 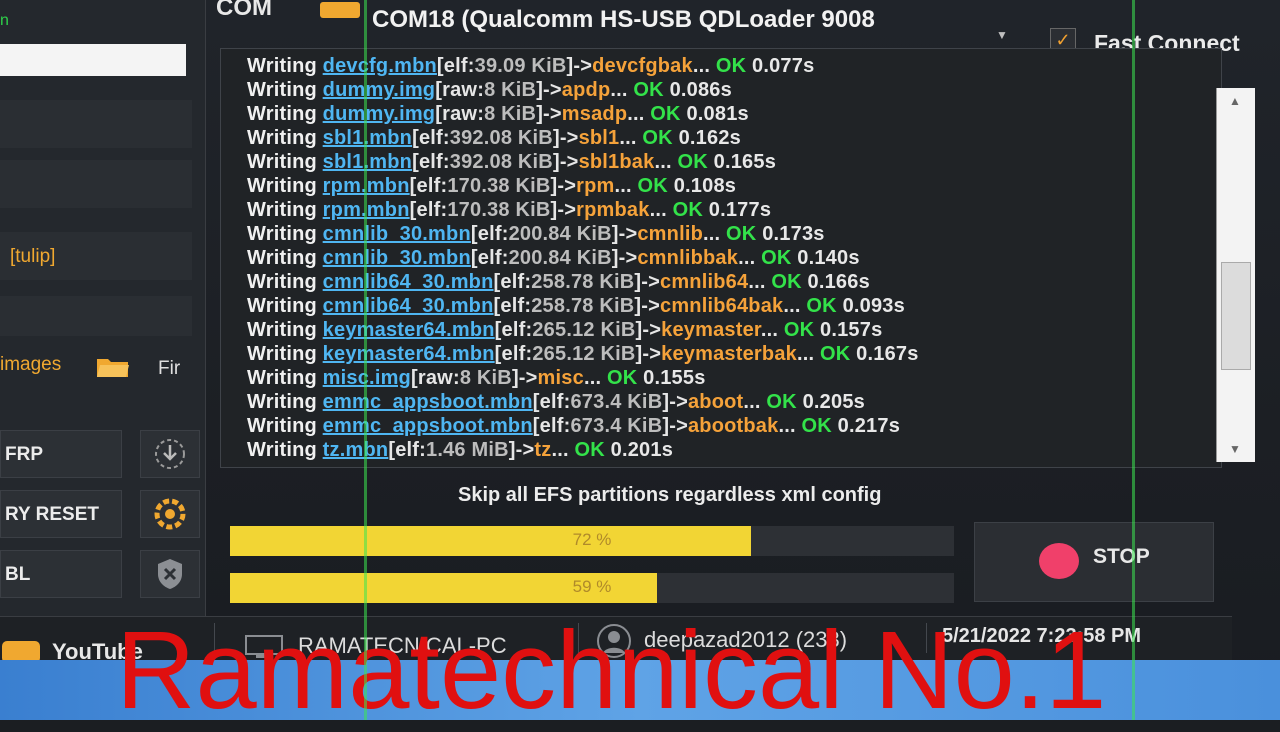 I want to click on folder-icon, so click(x=113, y=367).